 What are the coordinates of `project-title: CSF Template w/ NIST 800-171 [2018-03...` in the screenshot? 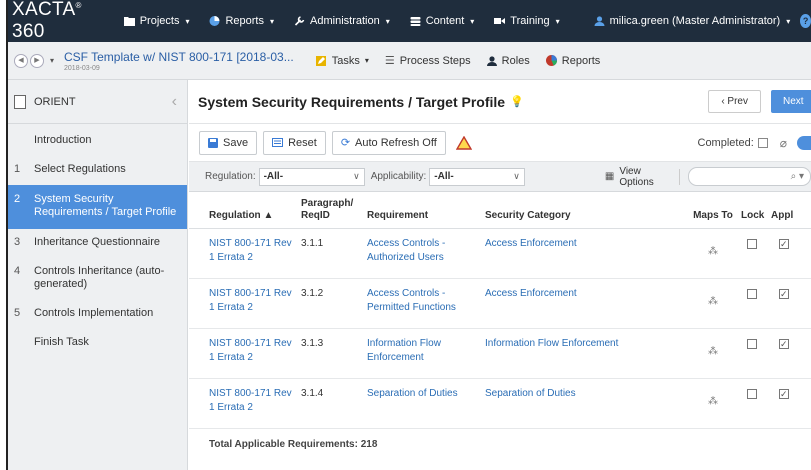 It's located at (179, 57).